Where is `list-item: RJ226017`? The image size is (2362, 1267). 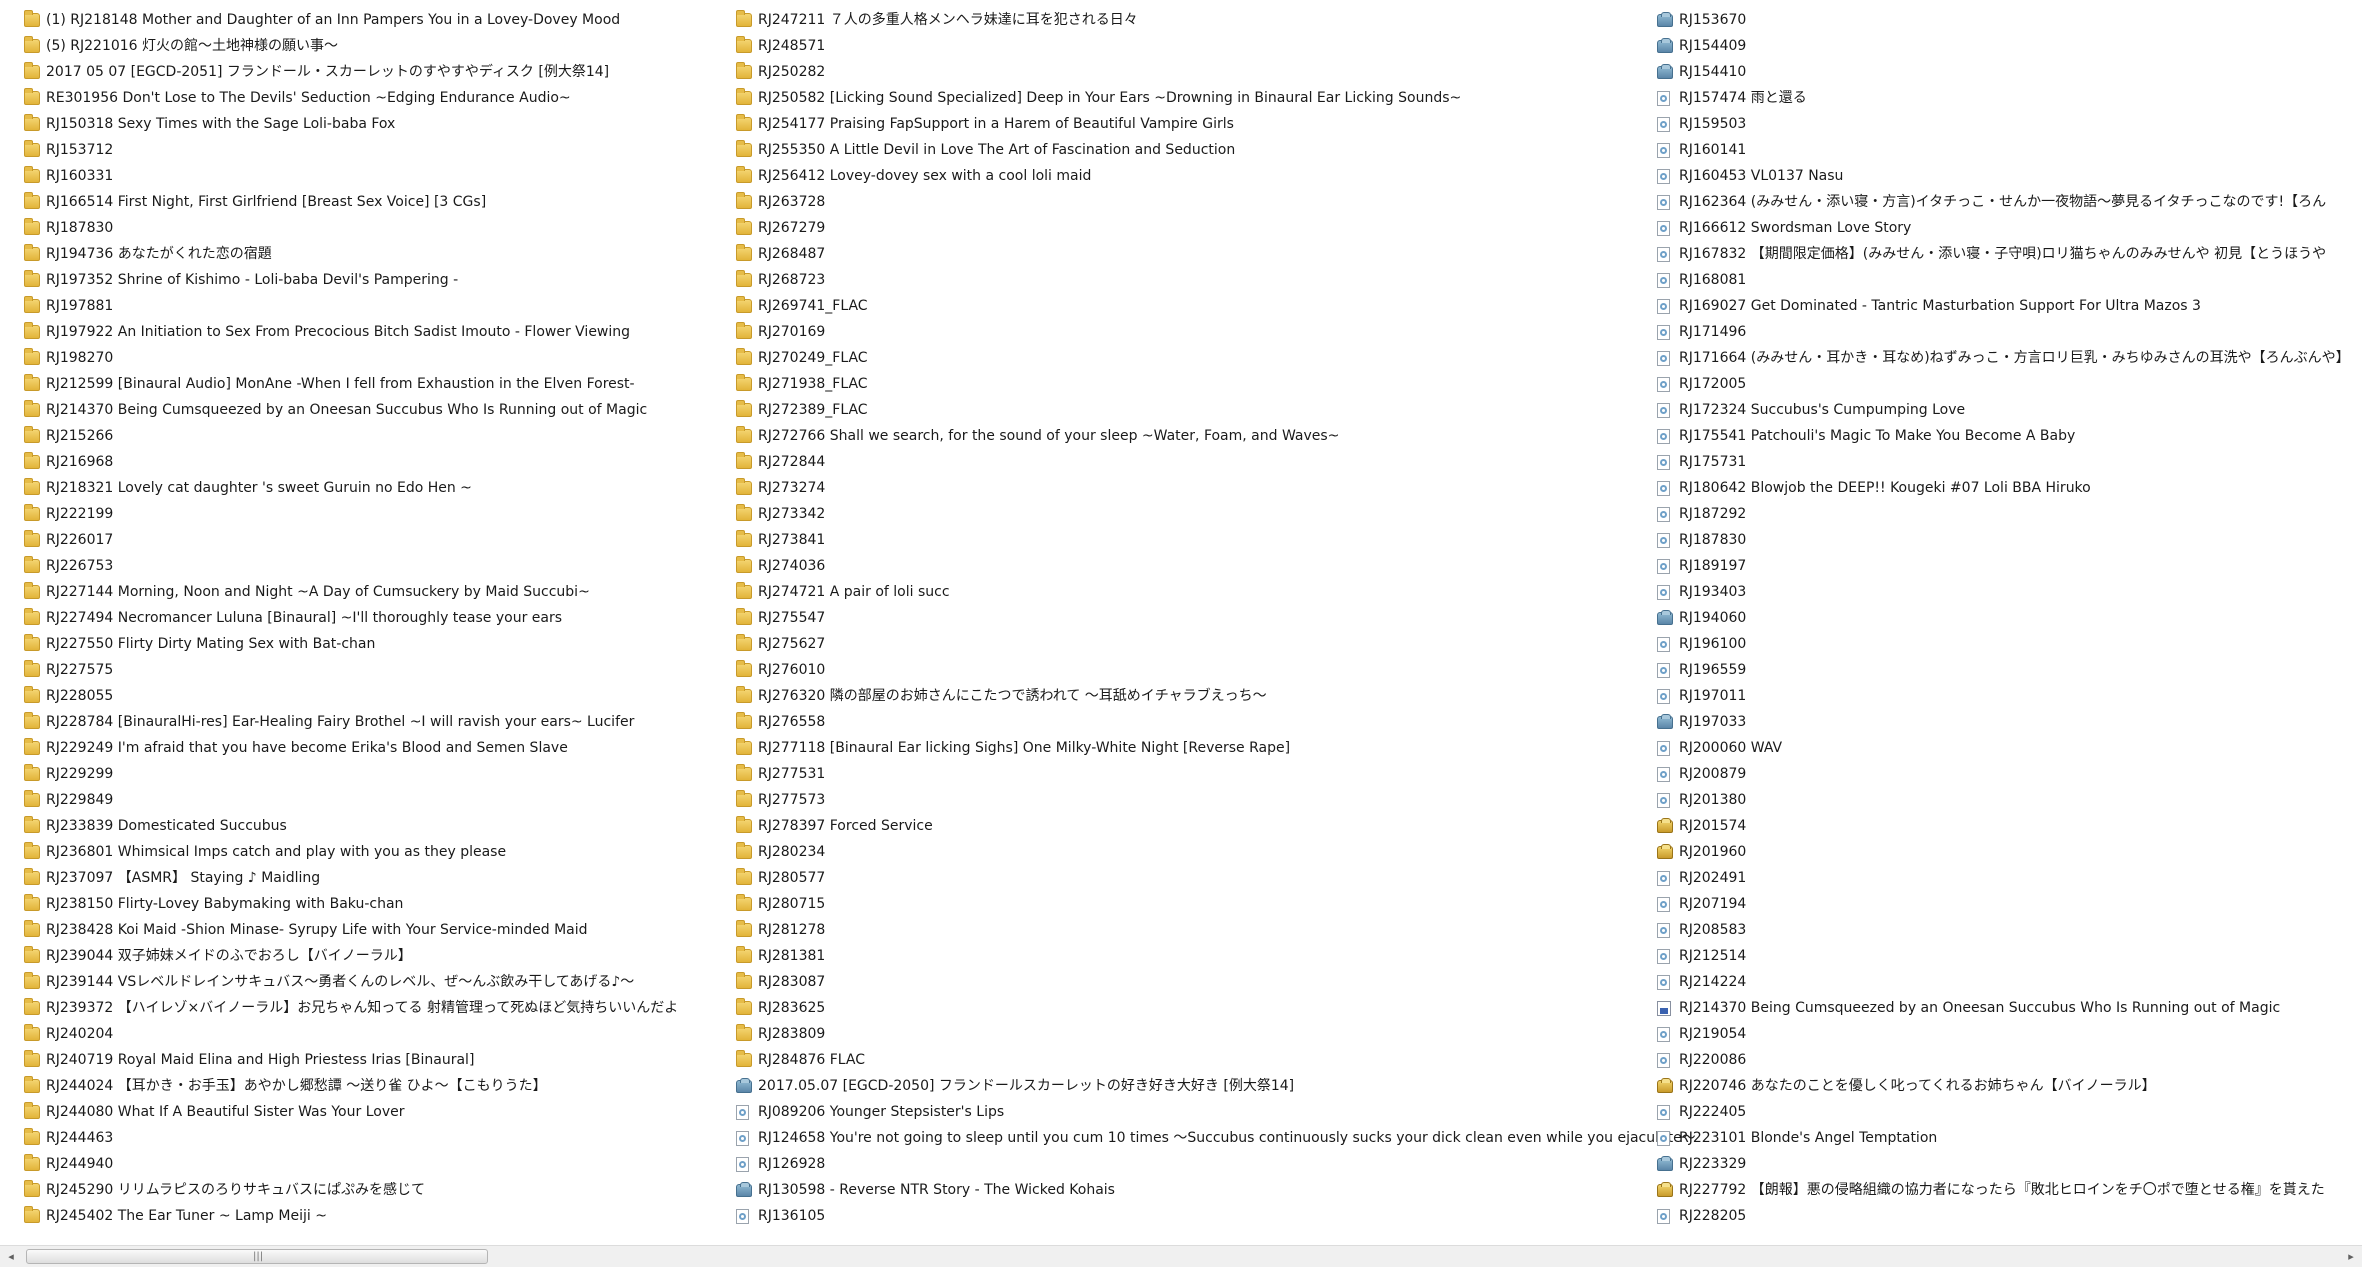 list-item: RJ226017 is located at coordinates (351, 540).